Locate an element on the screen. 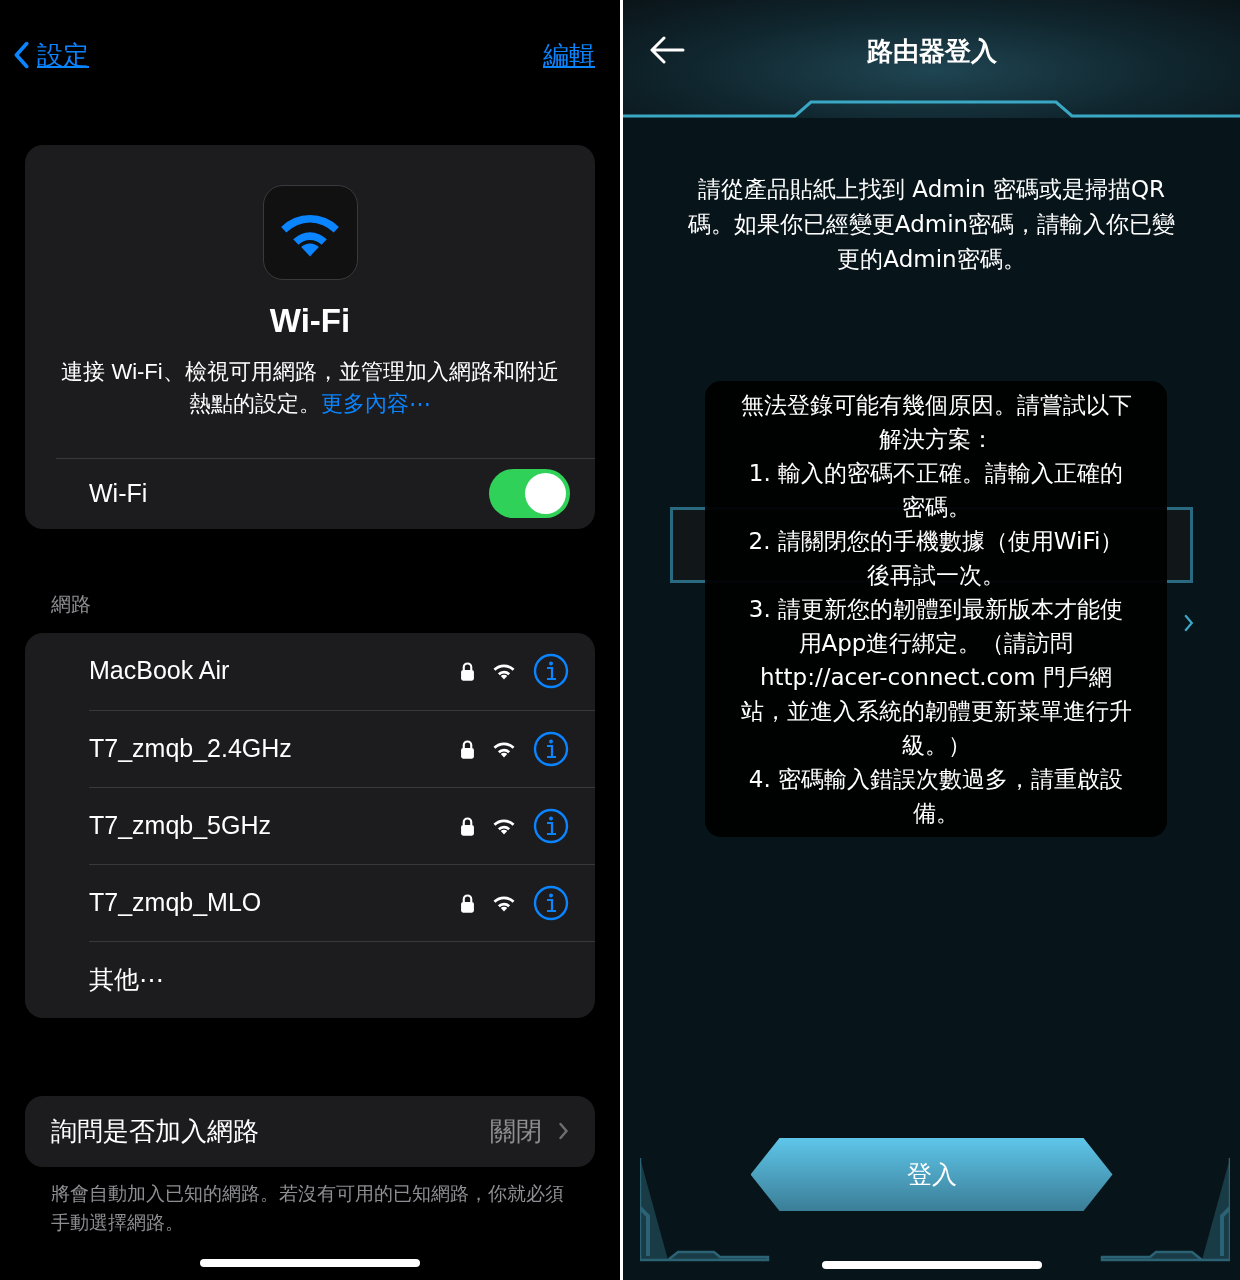 The image size is (1240, 1280). wifi-description: 連接 Wi-Fi、檢視可用網路，並管理加入網路和附近熱點的設定。更多內容⋯ is located at coordinates (310, 387).